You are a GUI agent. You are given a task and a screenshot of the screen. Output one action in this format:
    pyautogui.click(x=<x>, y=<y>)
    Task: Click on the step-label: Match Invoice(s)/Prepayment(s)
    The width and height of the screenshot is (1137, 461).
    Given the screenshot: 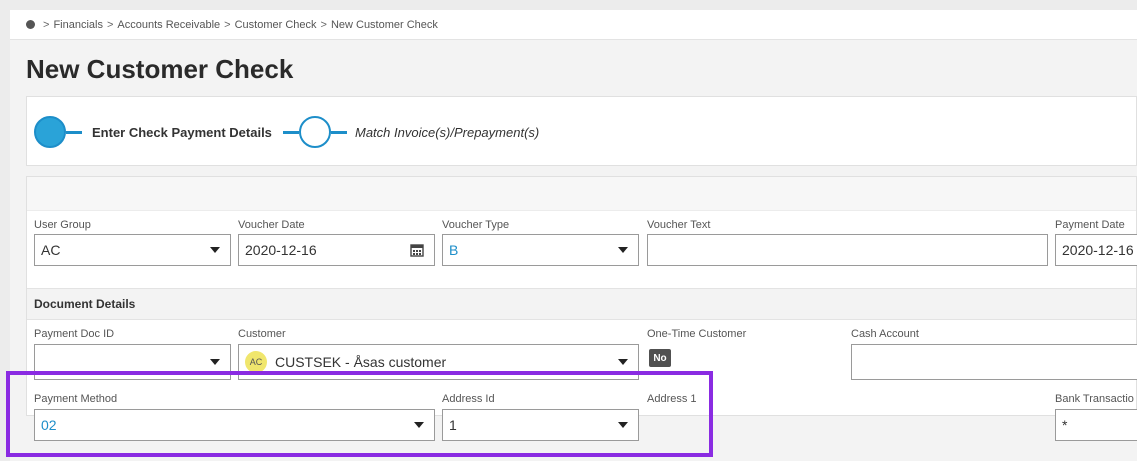 What is the action you would take?
    pyautogui.click(x=447, y=132)
    